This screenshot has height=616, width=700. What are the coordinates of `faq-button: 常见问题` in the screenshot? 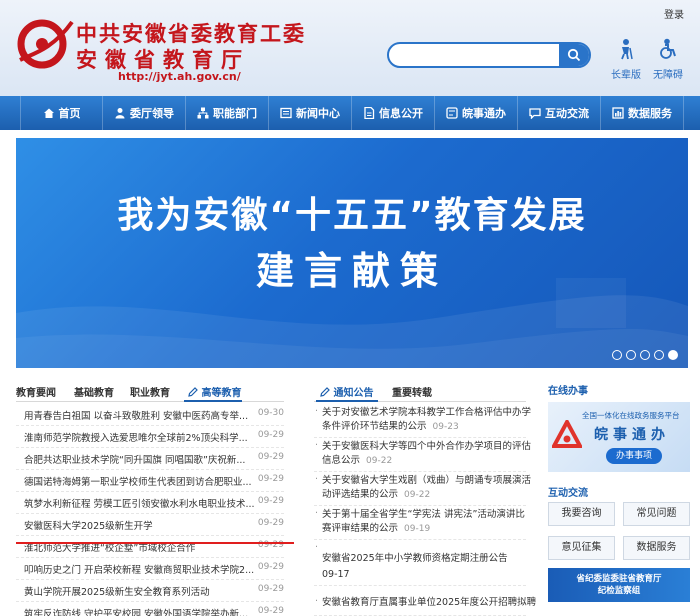 It's located at (656, 514).